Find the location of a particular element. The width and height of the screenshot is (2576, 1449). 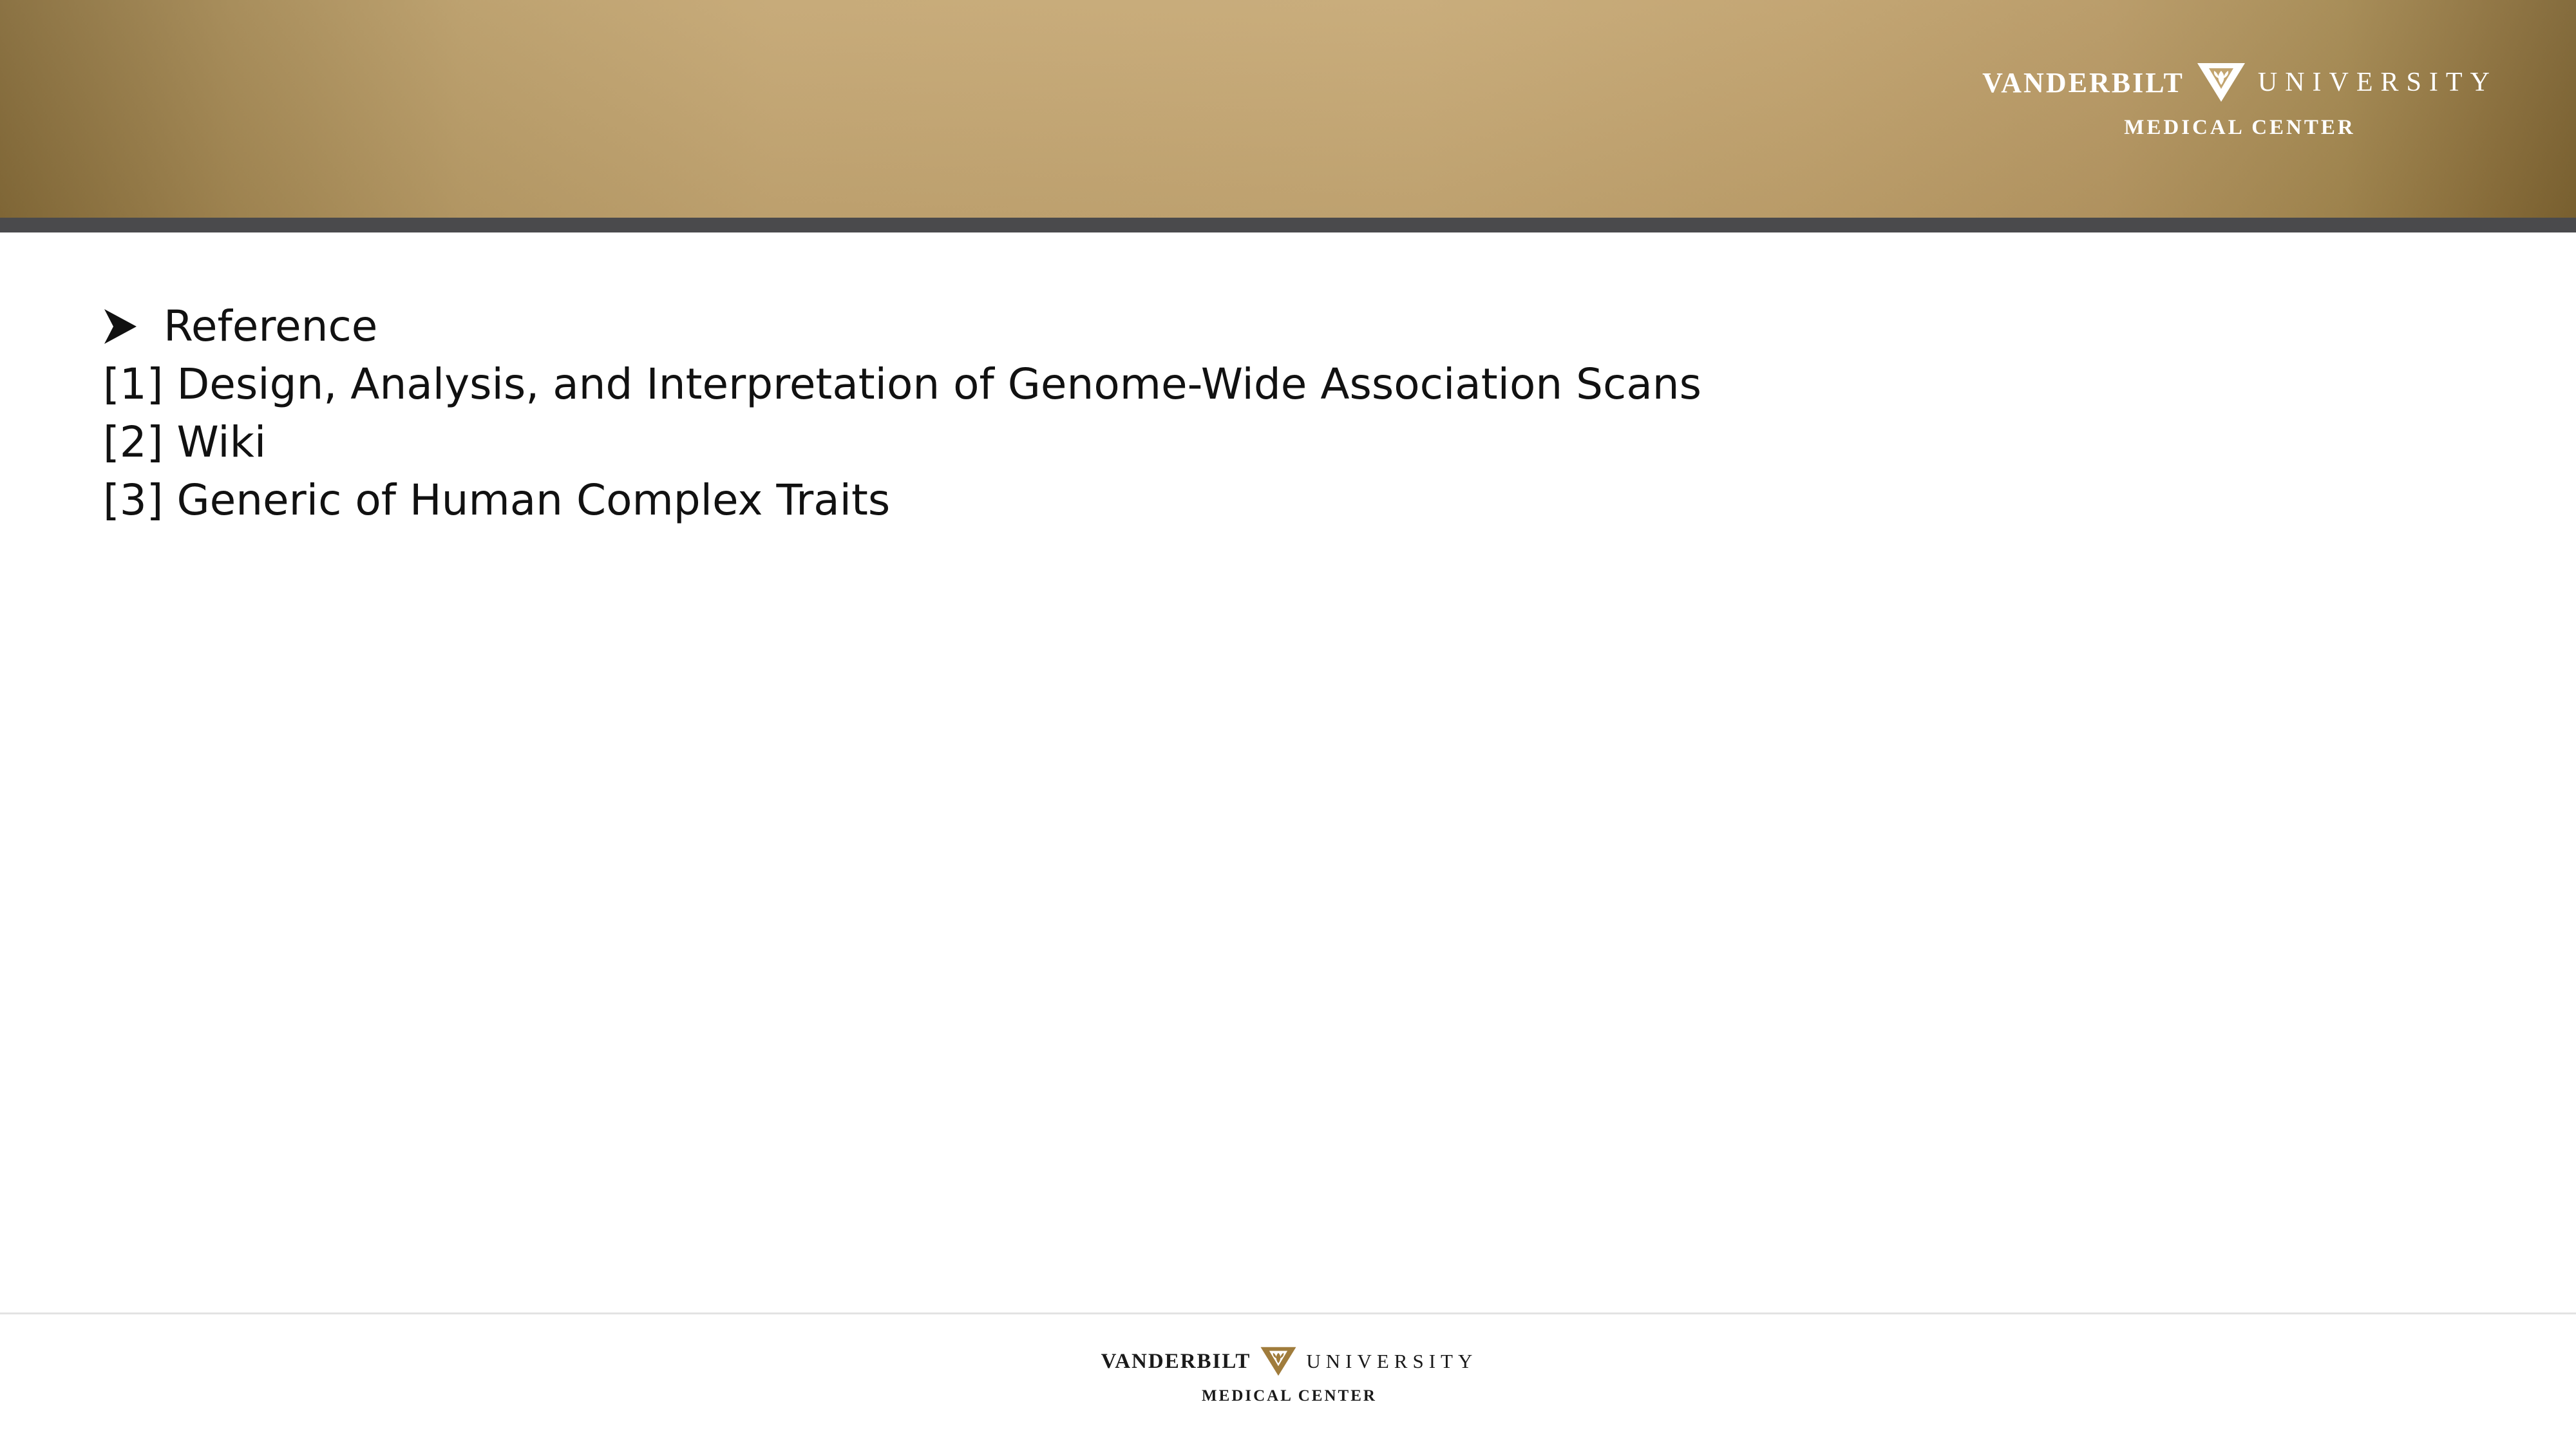

footer-vanderbilt-v-icon is located at coordinates (1278, 1362).